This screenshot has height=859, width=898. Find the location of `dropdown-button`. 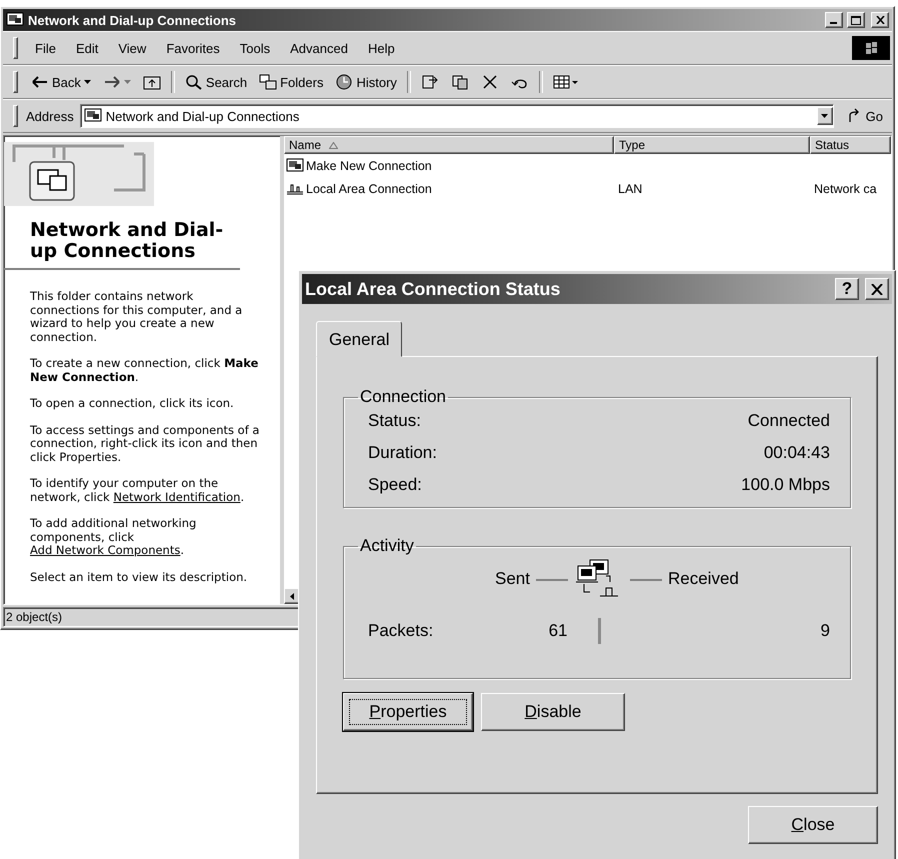

dropdown-button is located at coordinates (824, 116).